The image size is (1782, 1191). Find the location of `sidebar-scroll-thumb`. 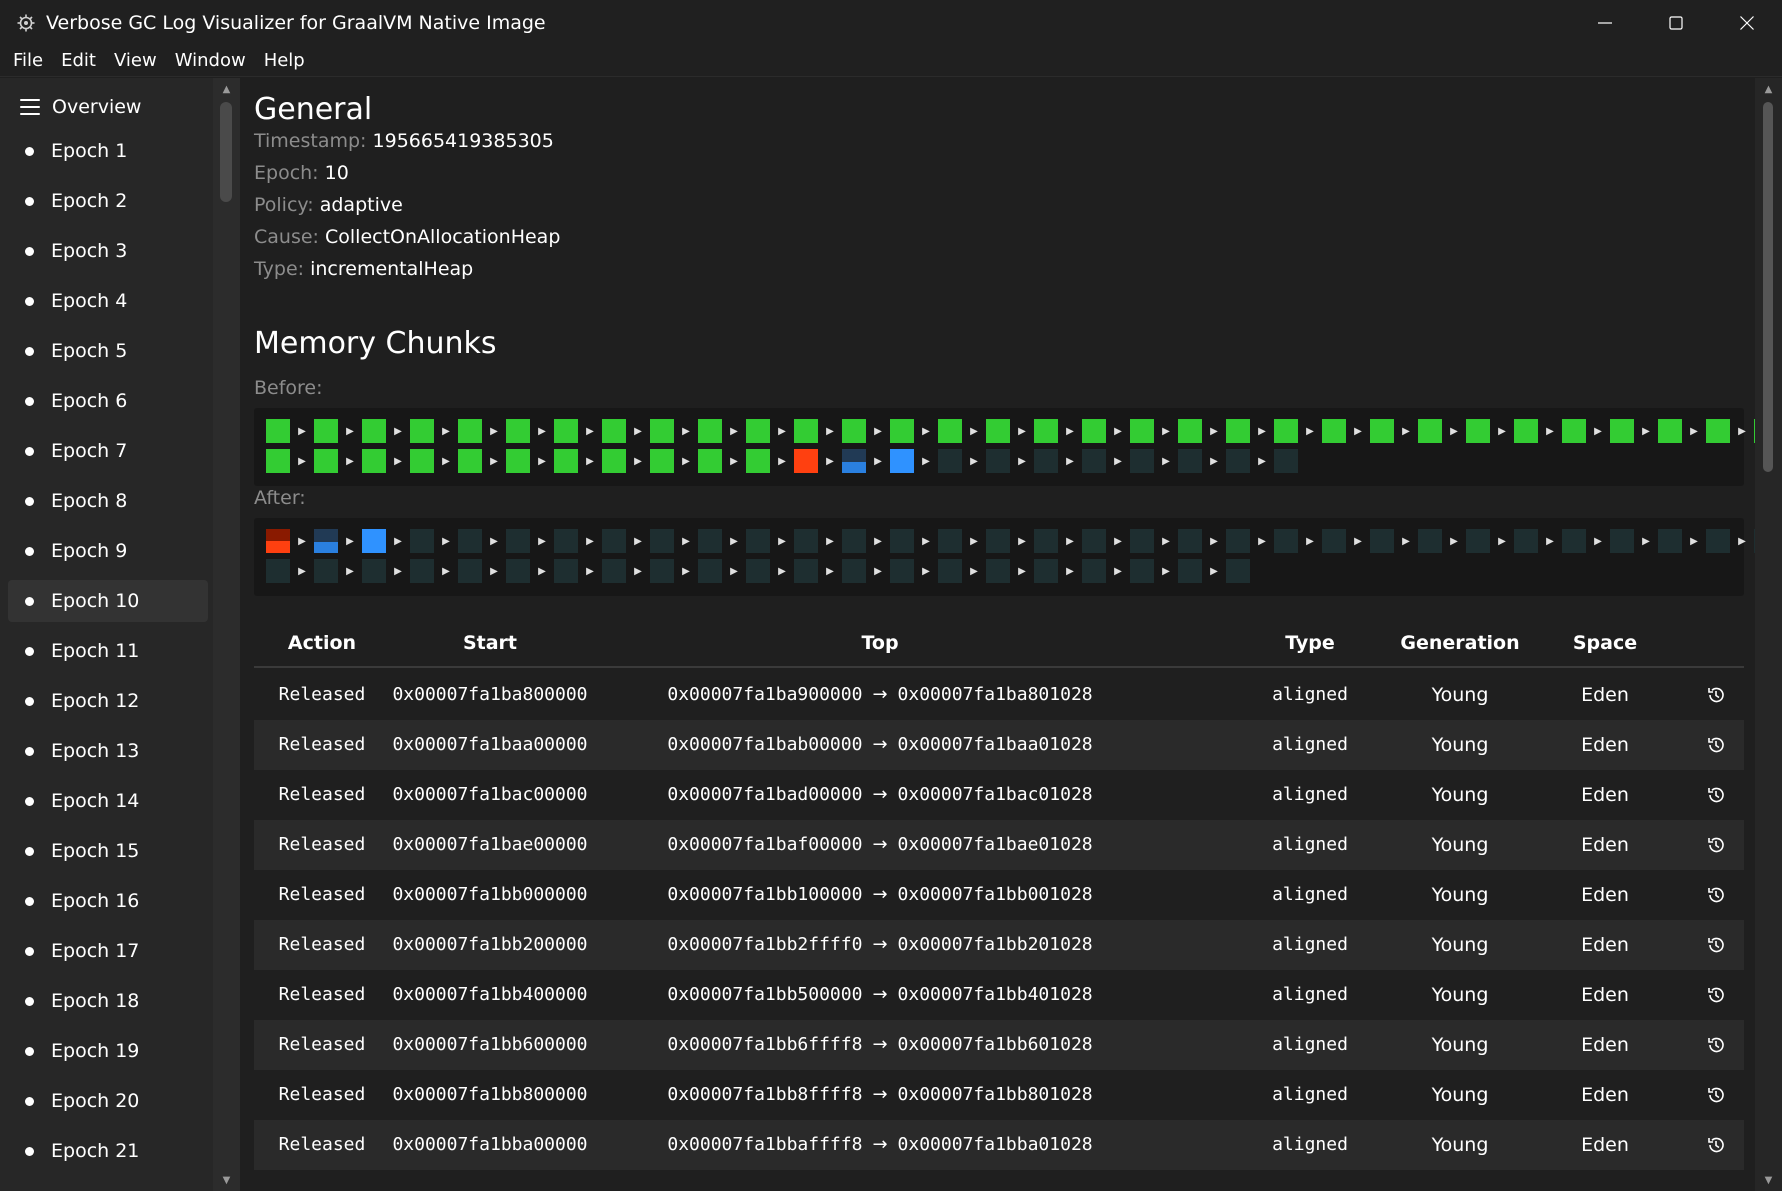

sidebar-scroll-thumb is located at coordinates (226, 152).